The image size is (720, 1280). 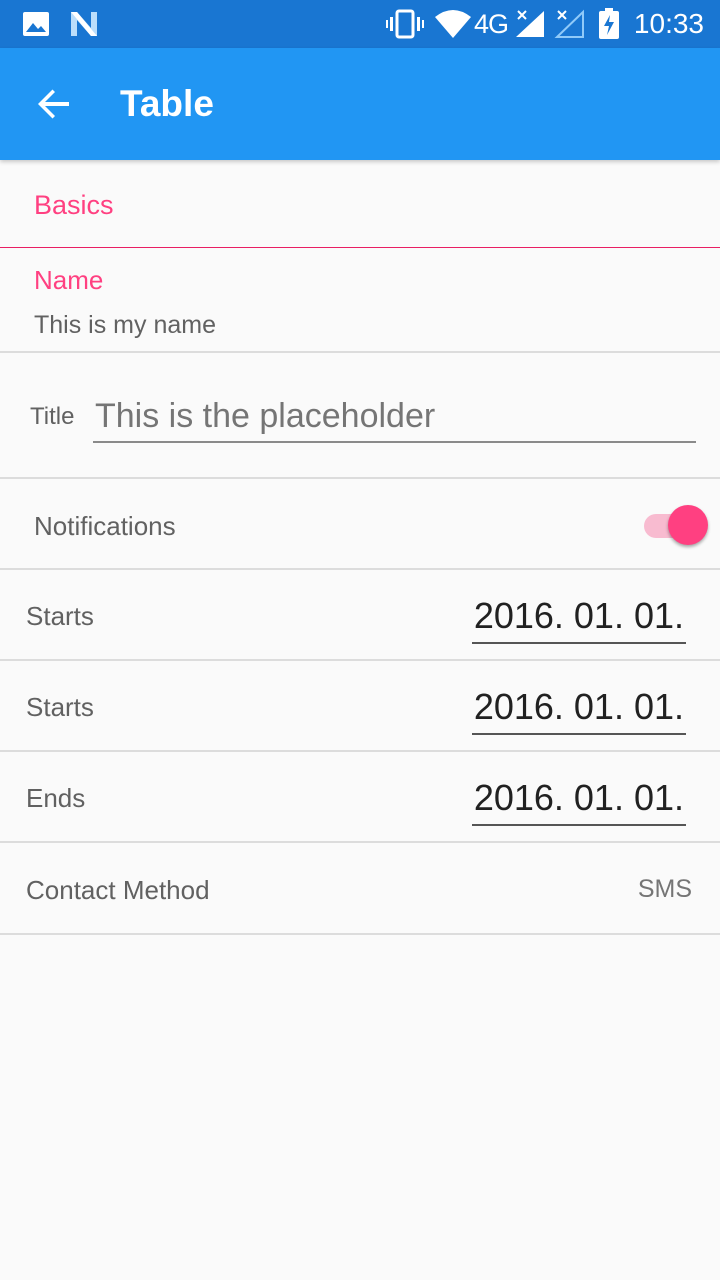 What do you see at coordinates (360, 301) in the screenshot?
I see `name-entry: Name This is my name` at bounding box center [360, 301].